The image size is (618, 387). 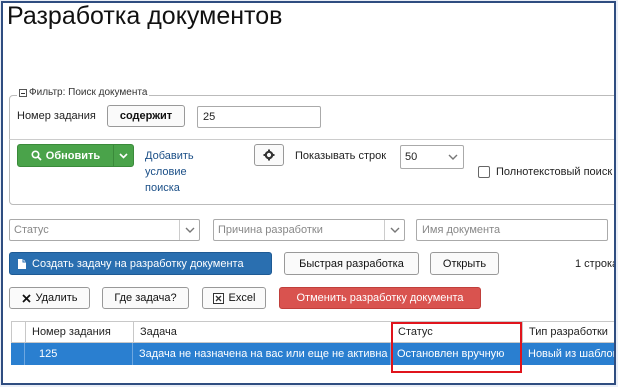 What do you see at coordinates (88, 92) in the screenshot?
I see `filter-legend-label: Фильтр: Поиск документа` at bounding box center [88, 92].